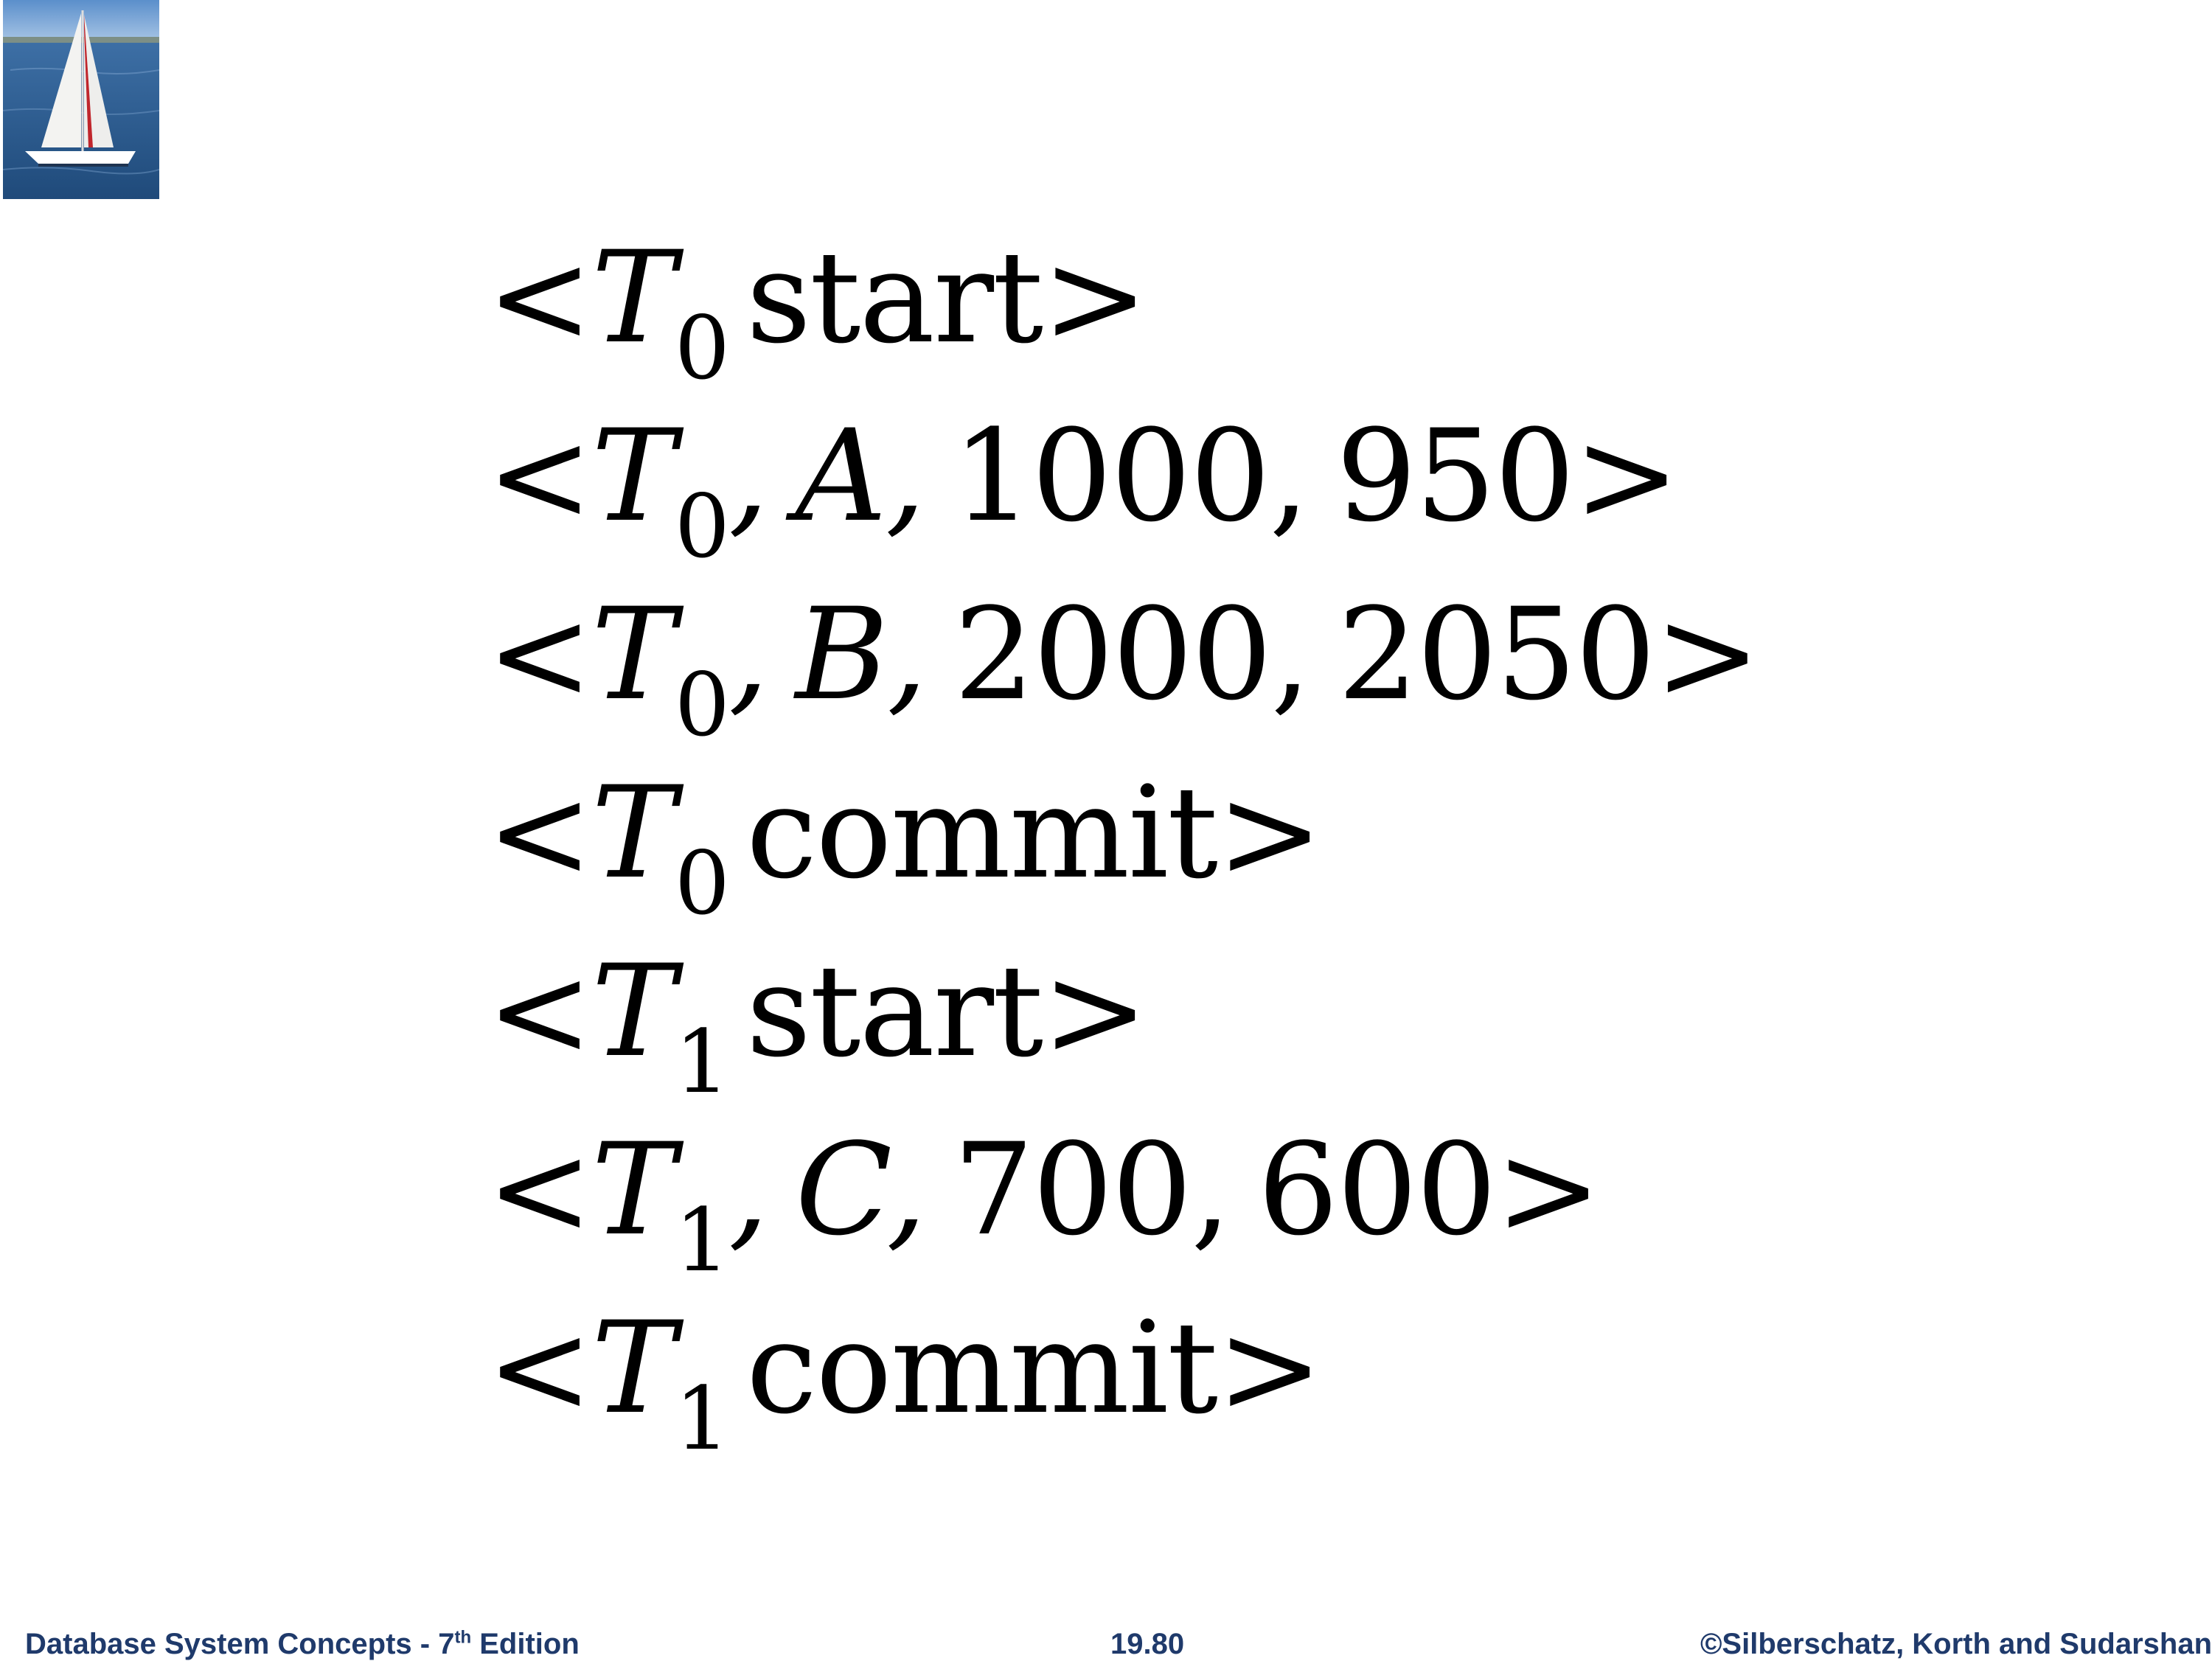 The image size is (2212, 1661). What do you see at coordinates (1147, 1644) in the screenshot?
I see `page-number: 19.80` at bounding box center [1147, 1644].